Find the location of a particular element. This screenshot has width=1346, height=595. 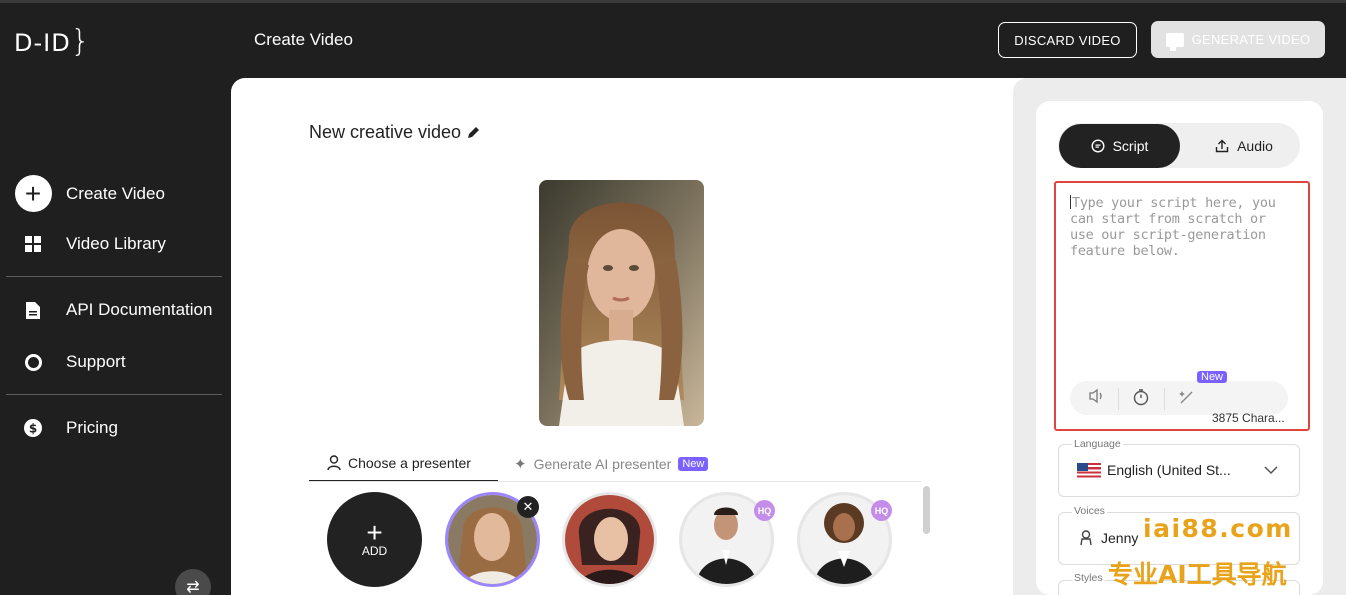

tab-audio: Audio is located at coordinates (1244, 146).